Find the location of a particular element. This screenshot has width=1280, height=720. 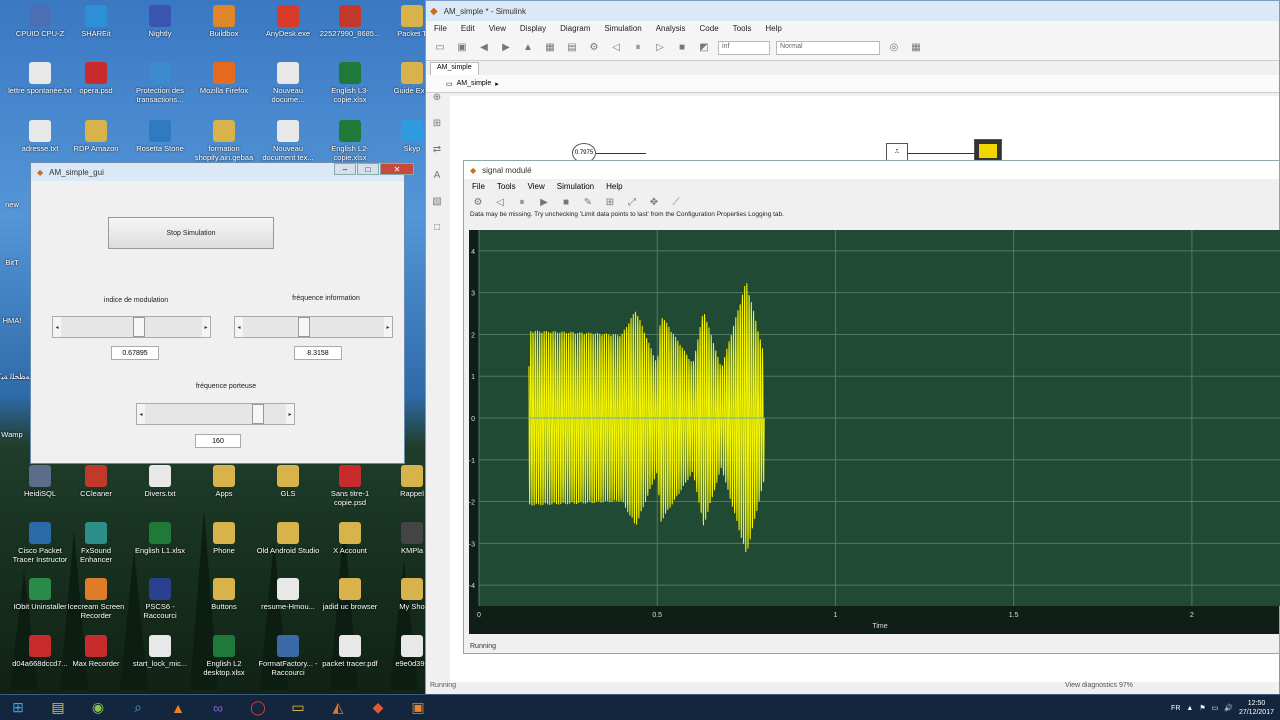

desktop-icon: CPUID CPU-Z is located at coordinates (40, 21).